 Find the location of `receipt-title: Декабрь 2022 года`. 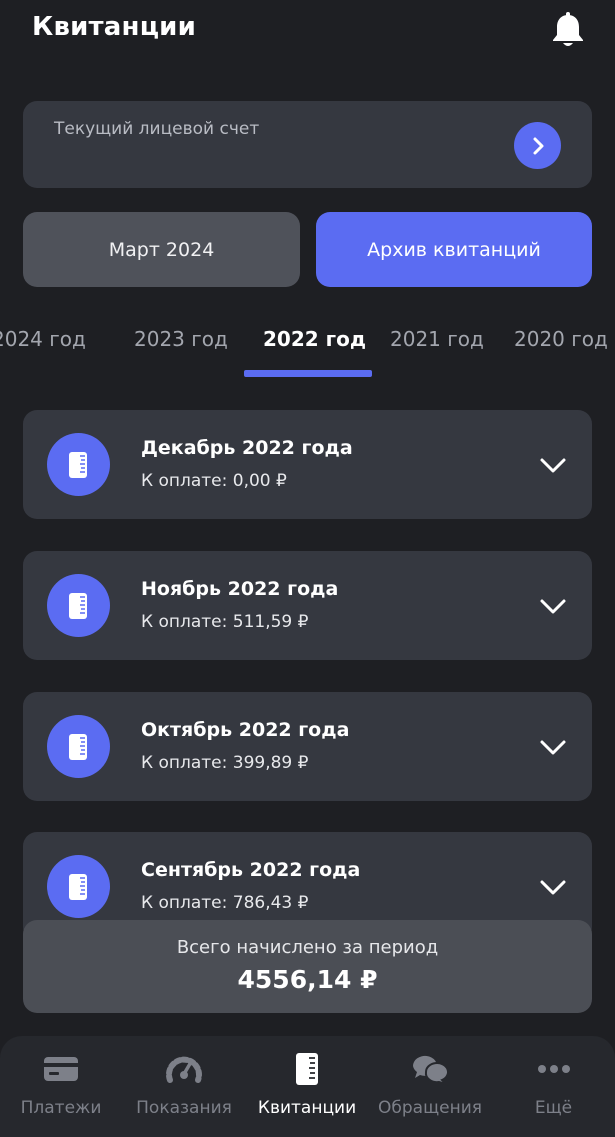

receipt-title: Декабрь 2022 года is located at coordinates (247, 448).